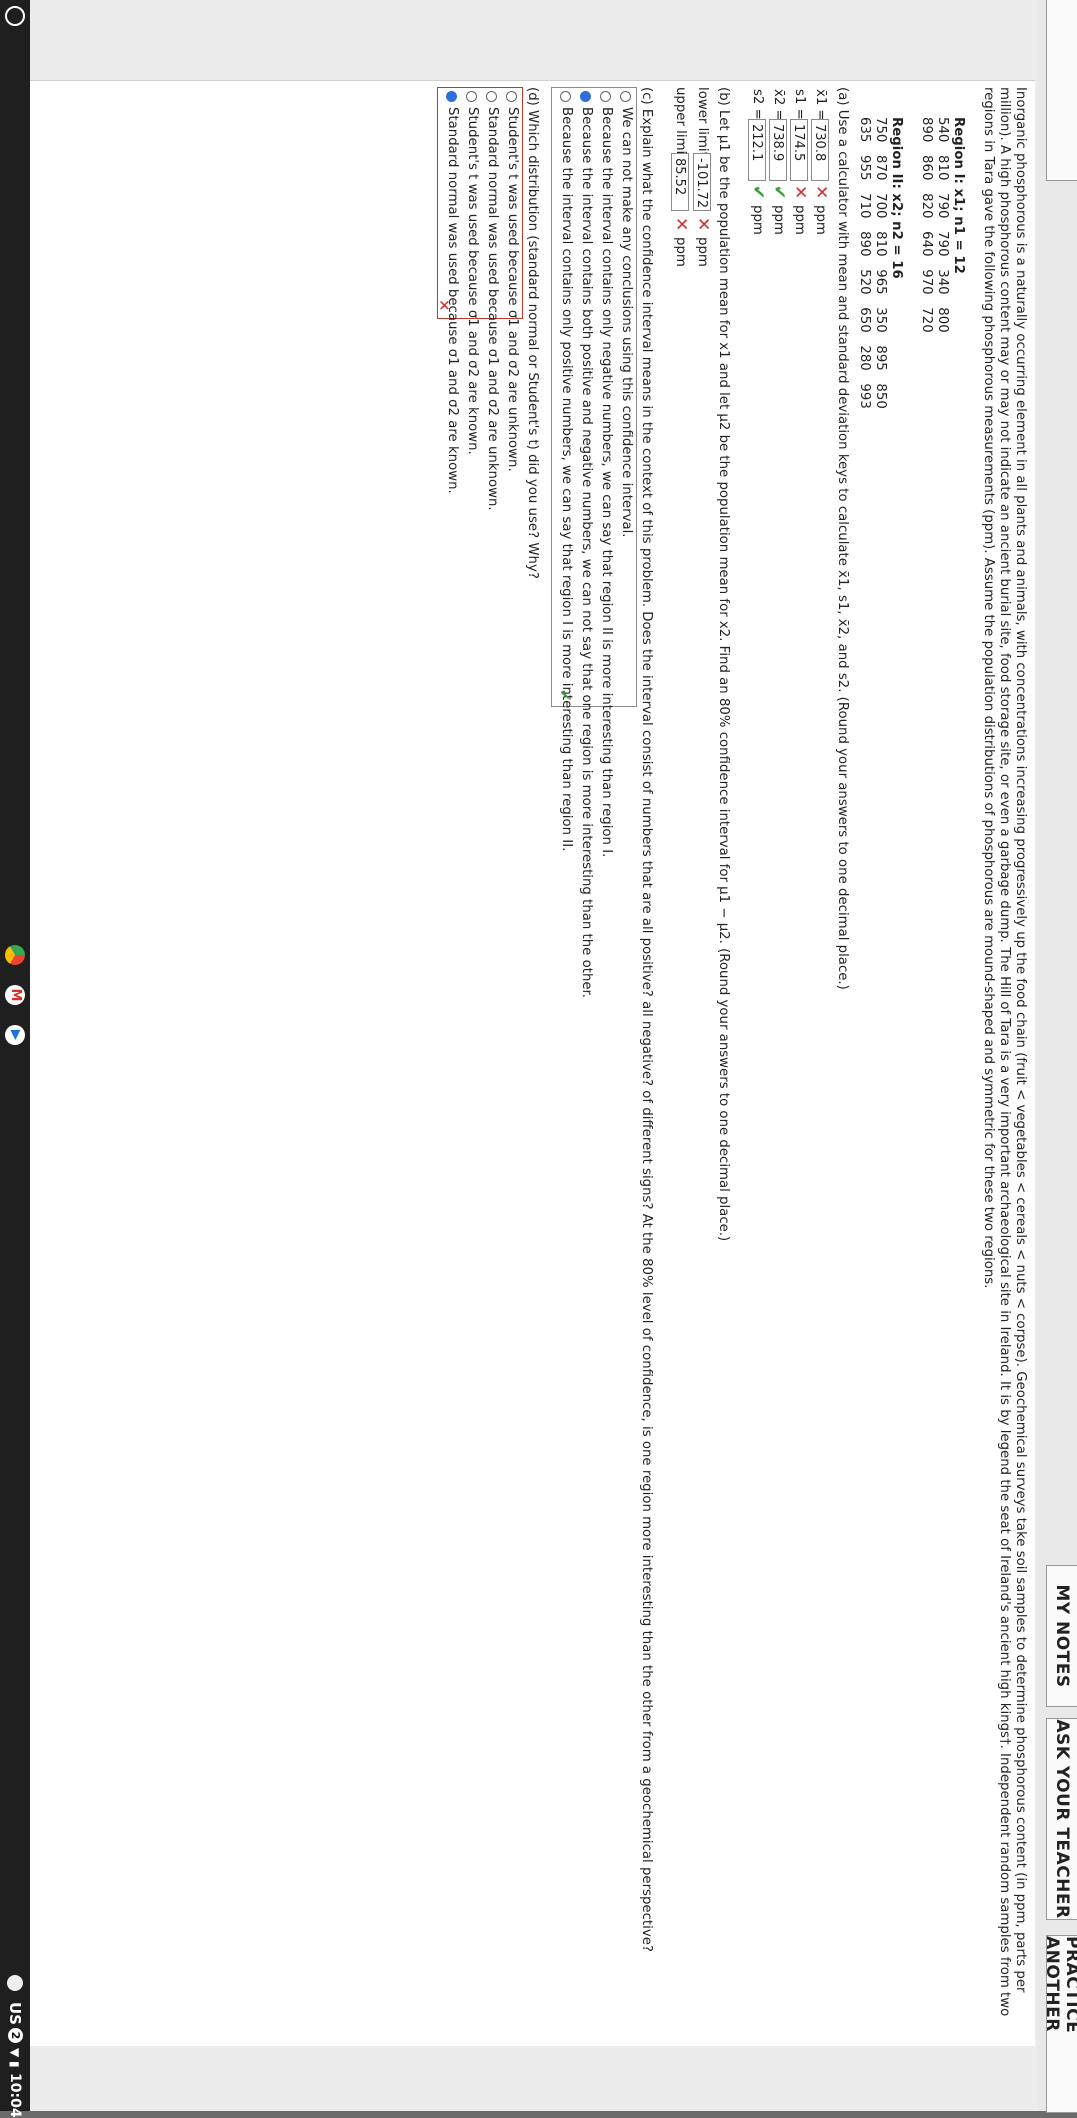  Describe the element at coordinates (1061, 1636) in the screenshot. I see `my-notes-button: MY NOTES` at that location.